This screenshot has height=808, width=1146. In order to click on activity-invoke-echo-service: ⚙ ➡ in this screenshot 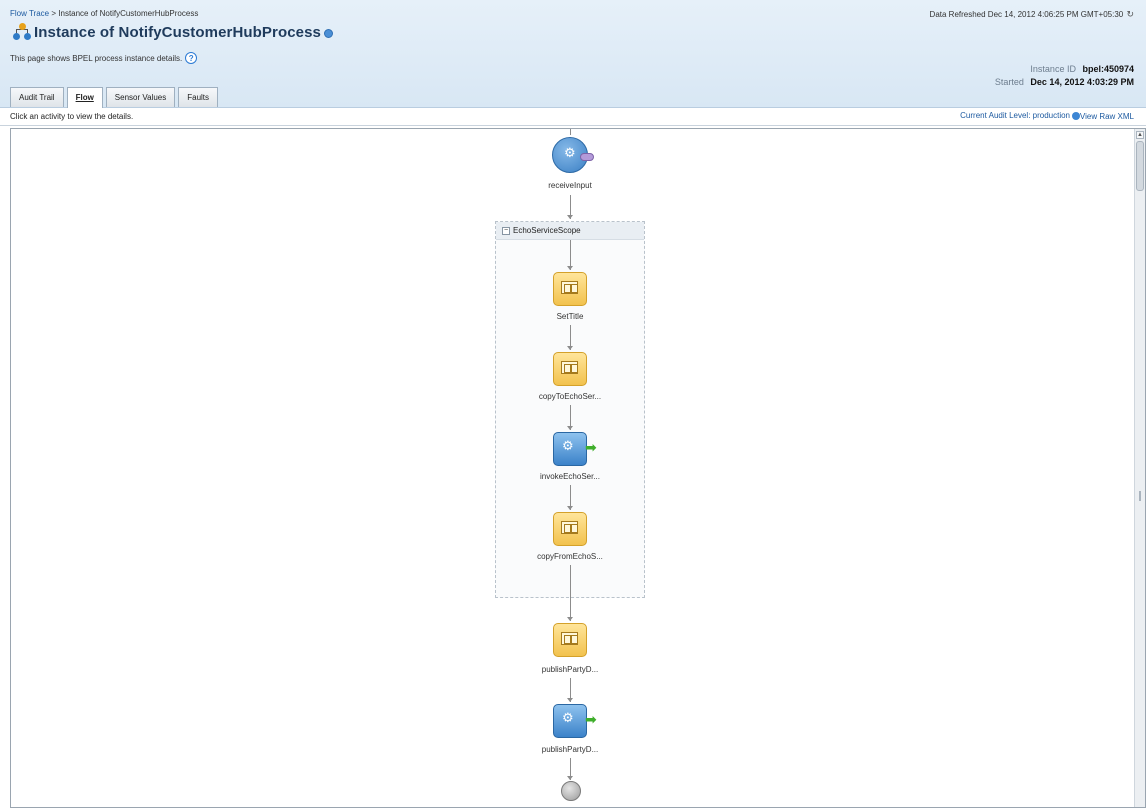, I will do `click(580, 450)`.